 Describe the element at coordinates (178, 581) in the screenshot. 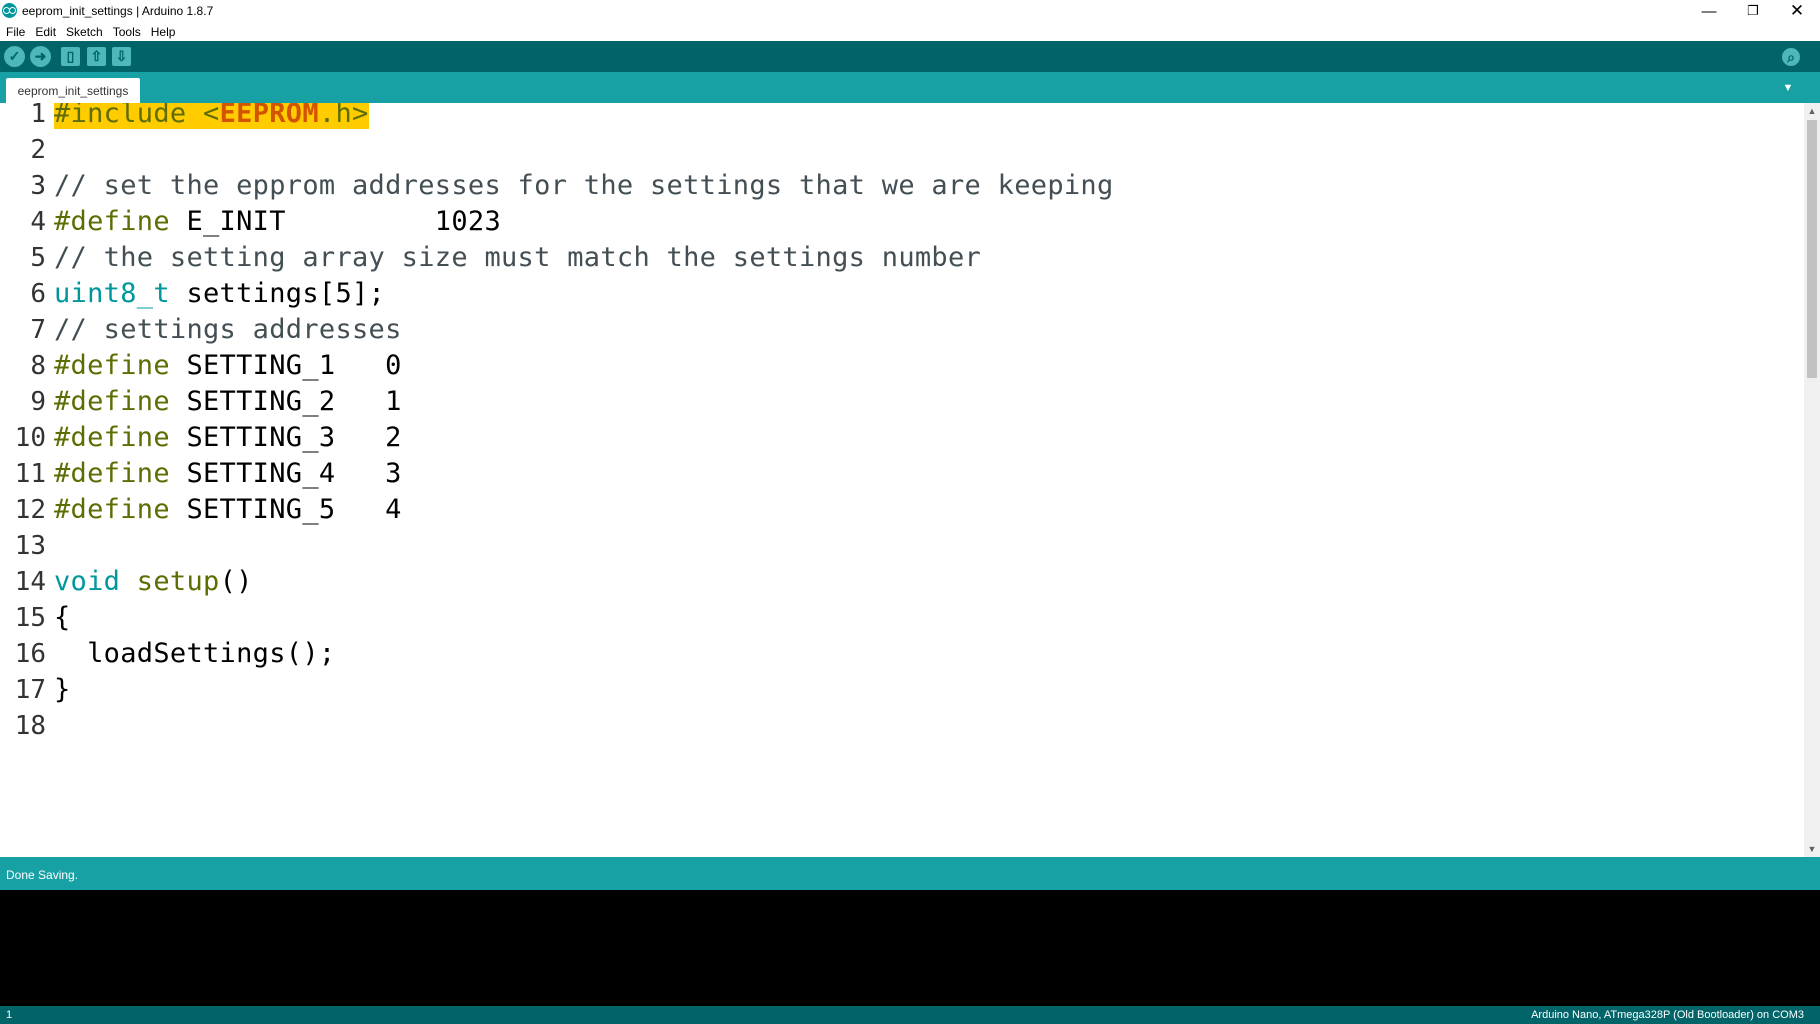

I see `code-token: setup` at that location.